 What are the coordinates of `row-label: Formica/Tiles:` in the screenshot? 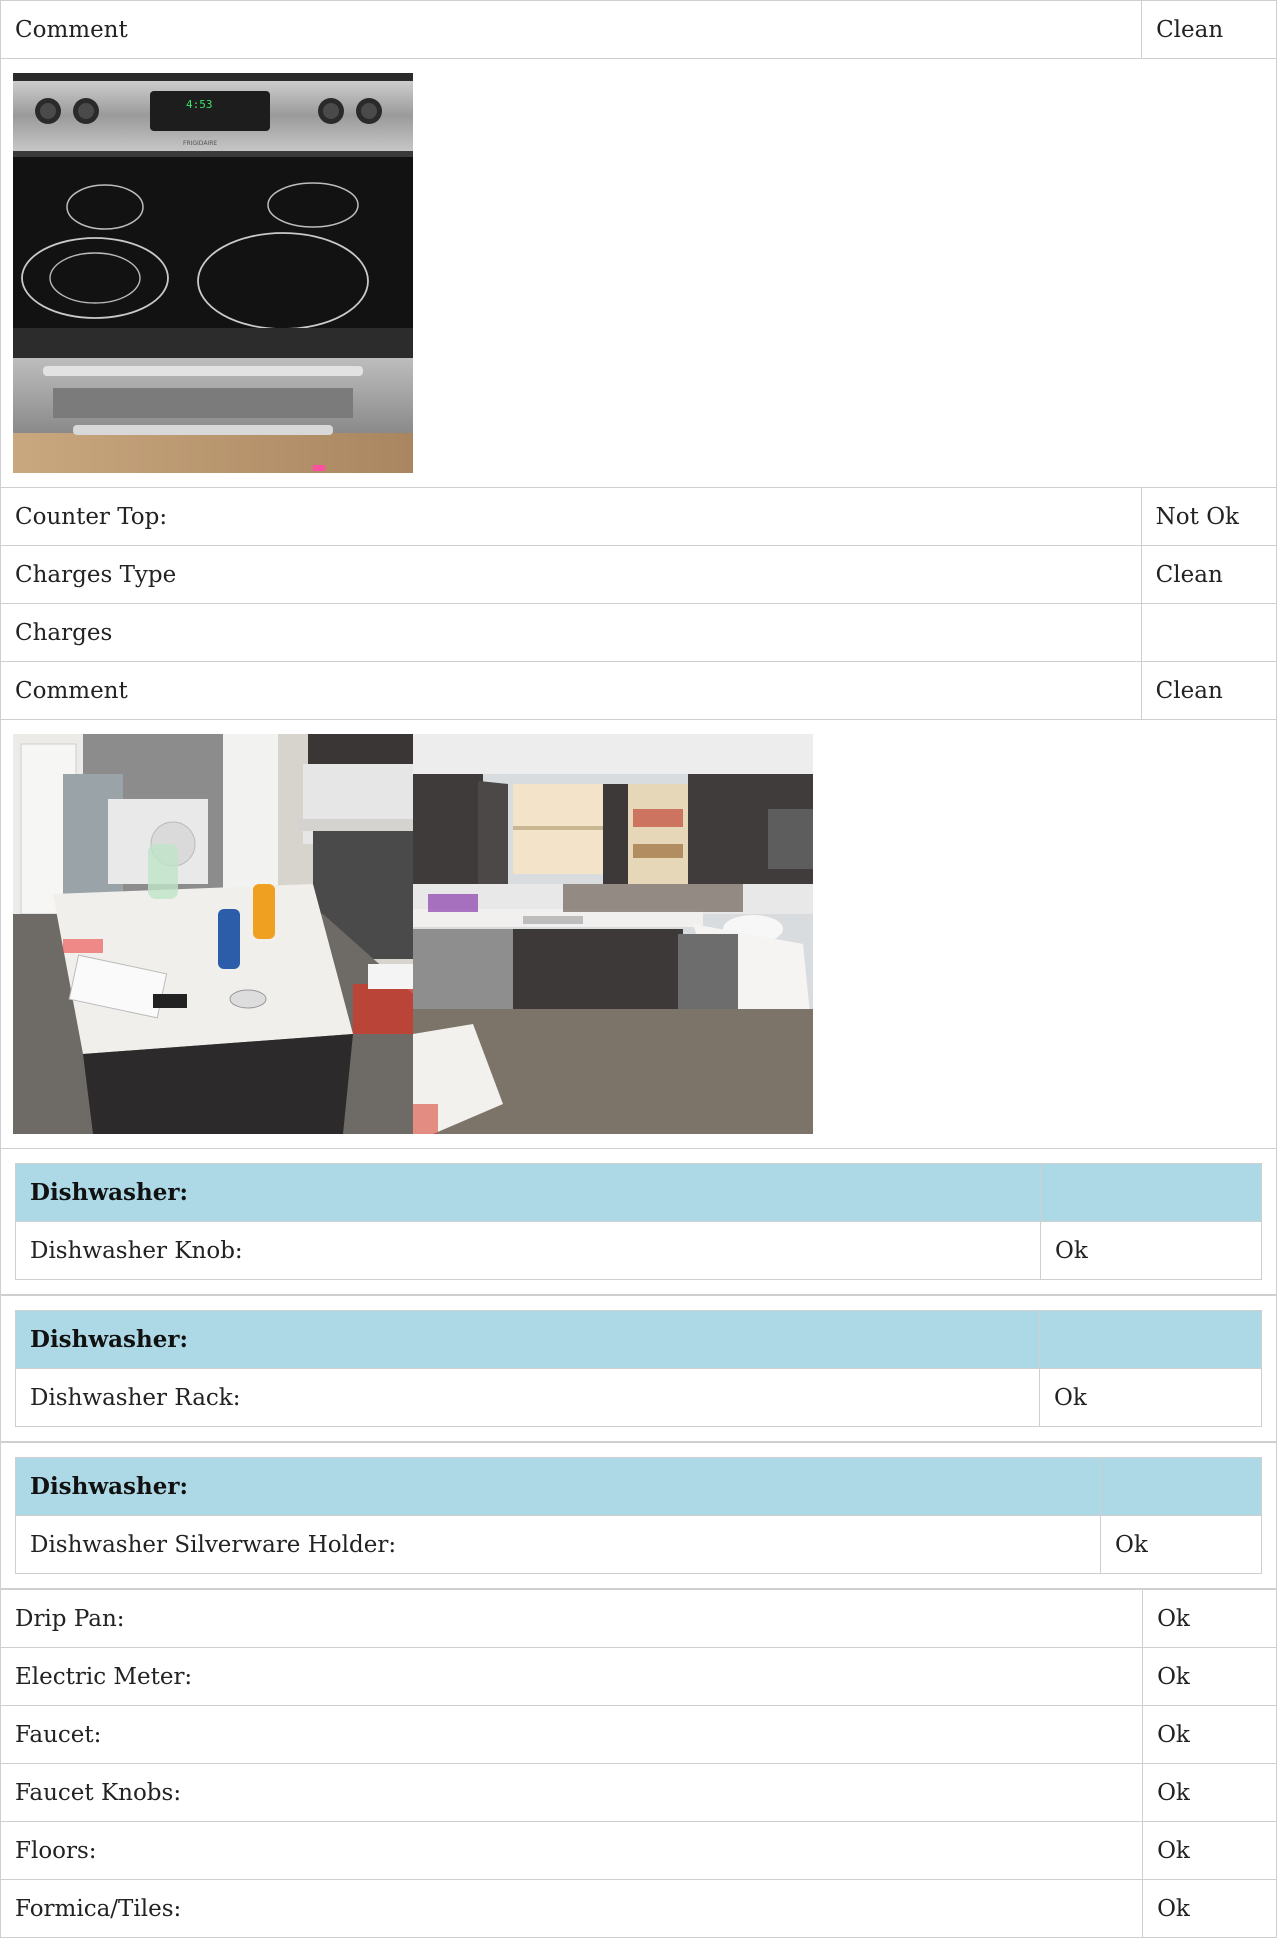 It's located at (572, 1908).